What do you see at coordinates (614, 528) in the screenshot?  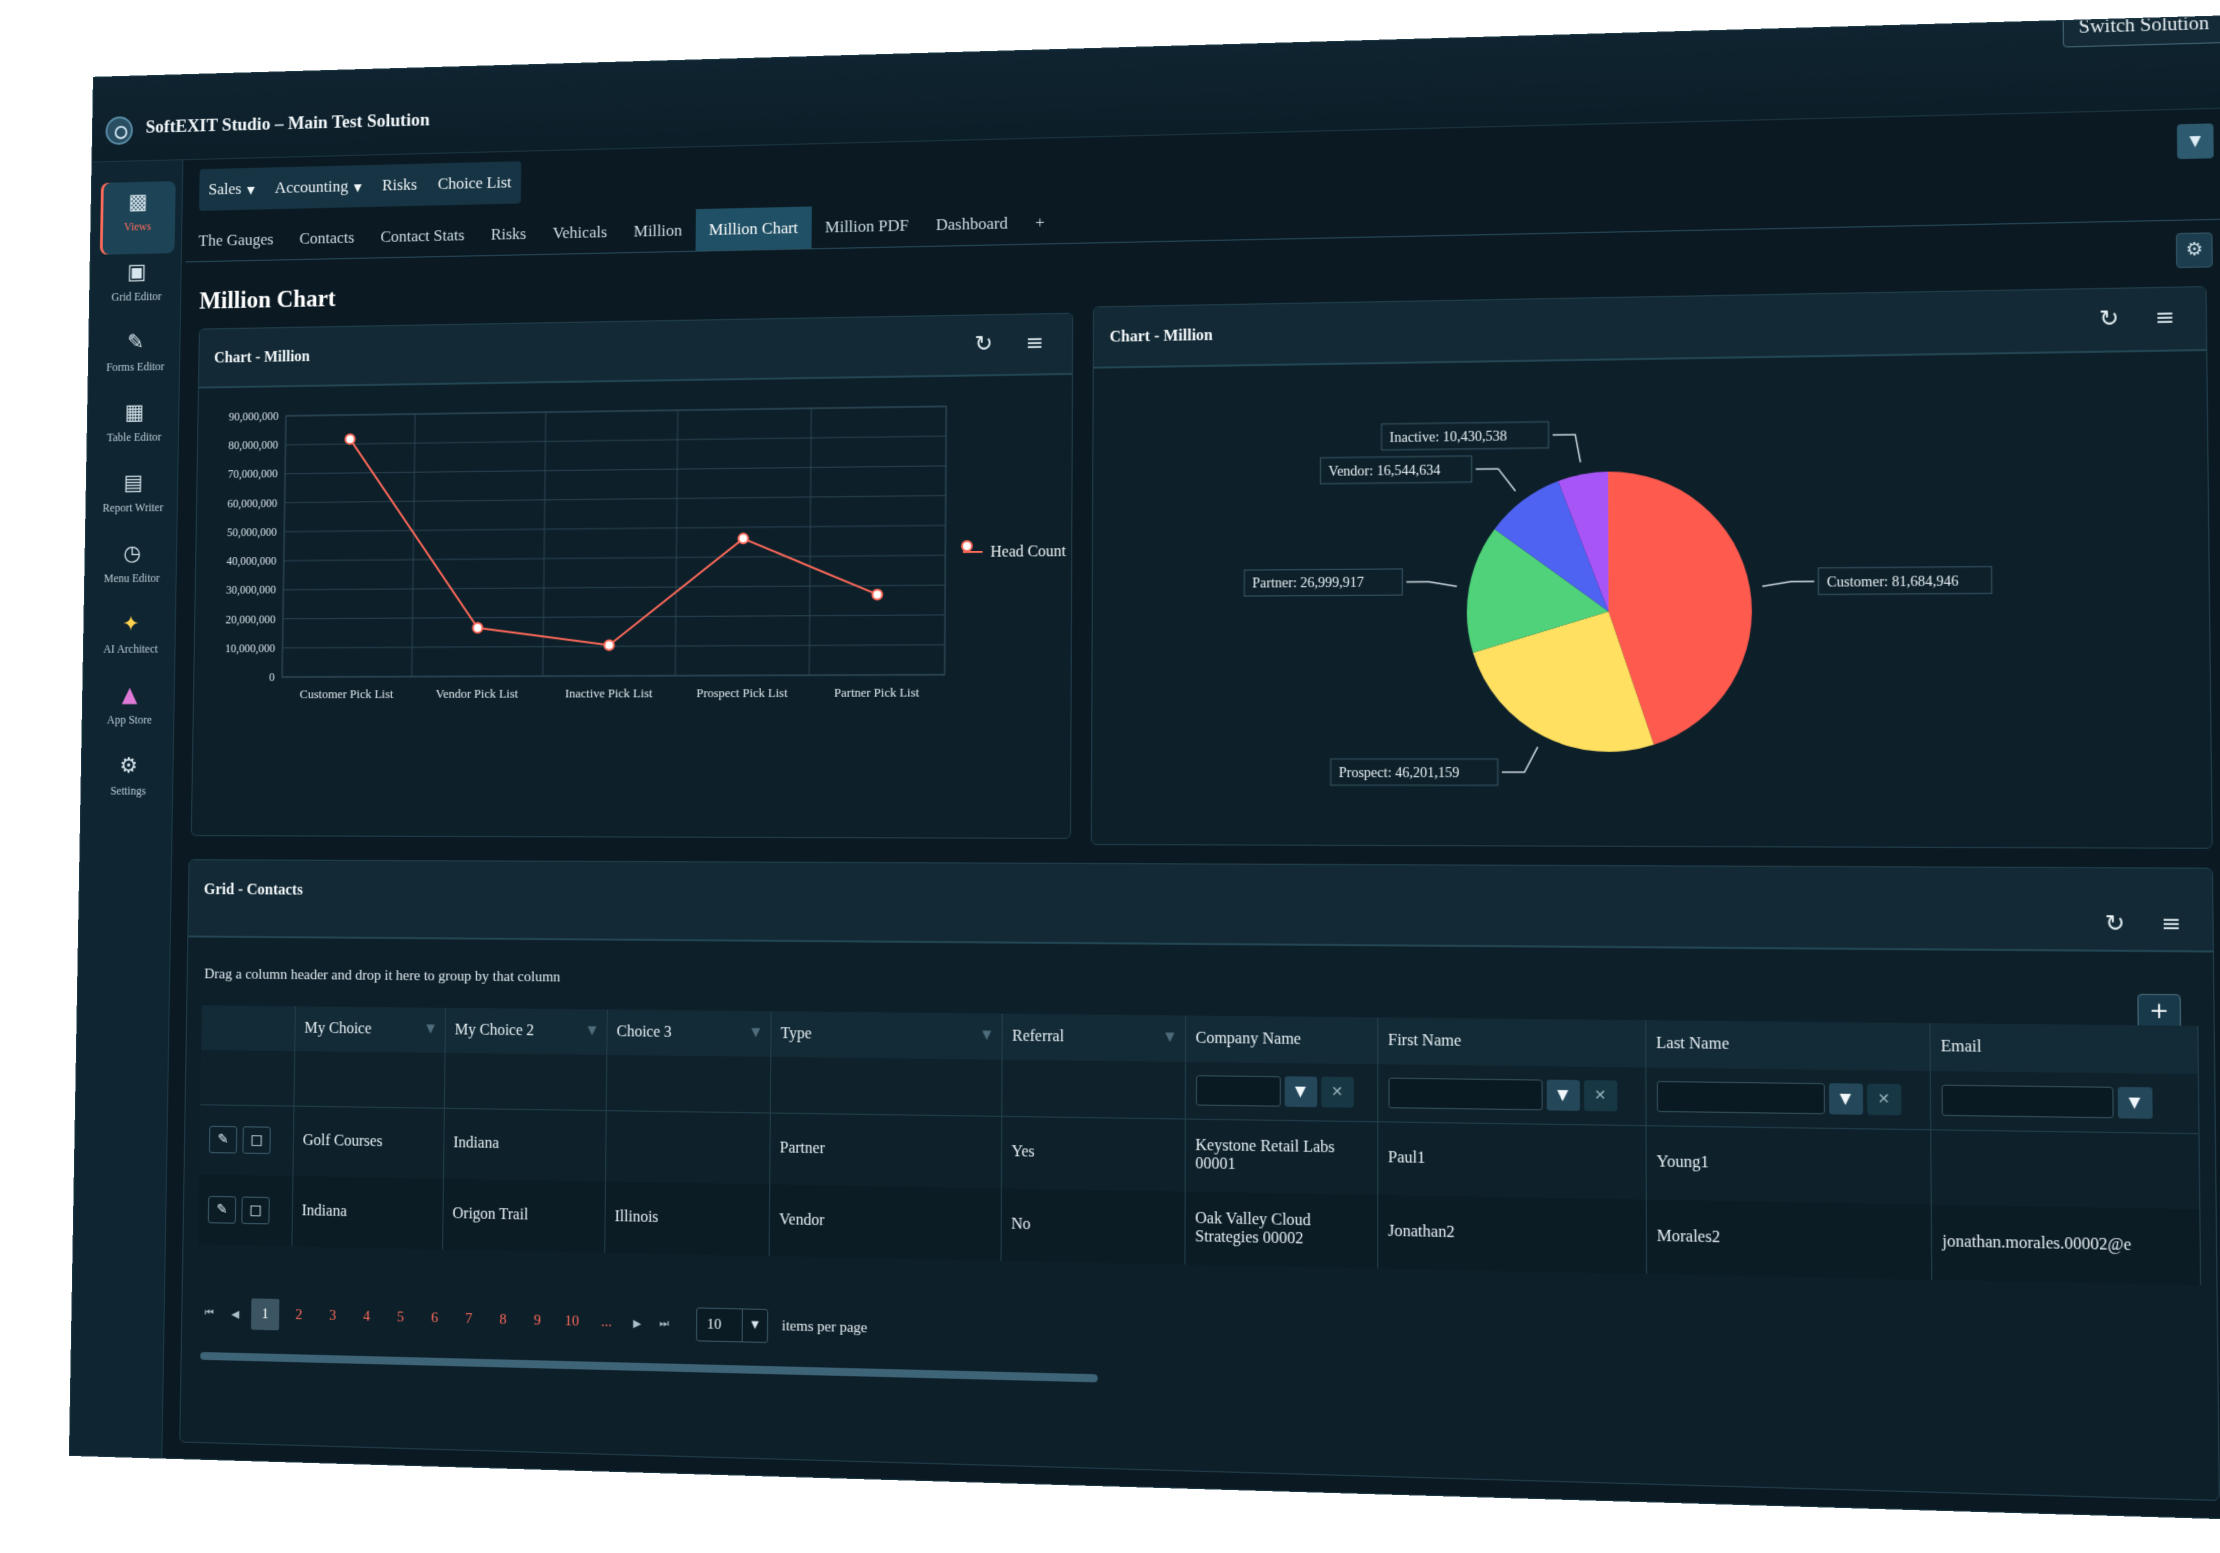 I see `gridline-horizontal` at bounding box center [614, 528].